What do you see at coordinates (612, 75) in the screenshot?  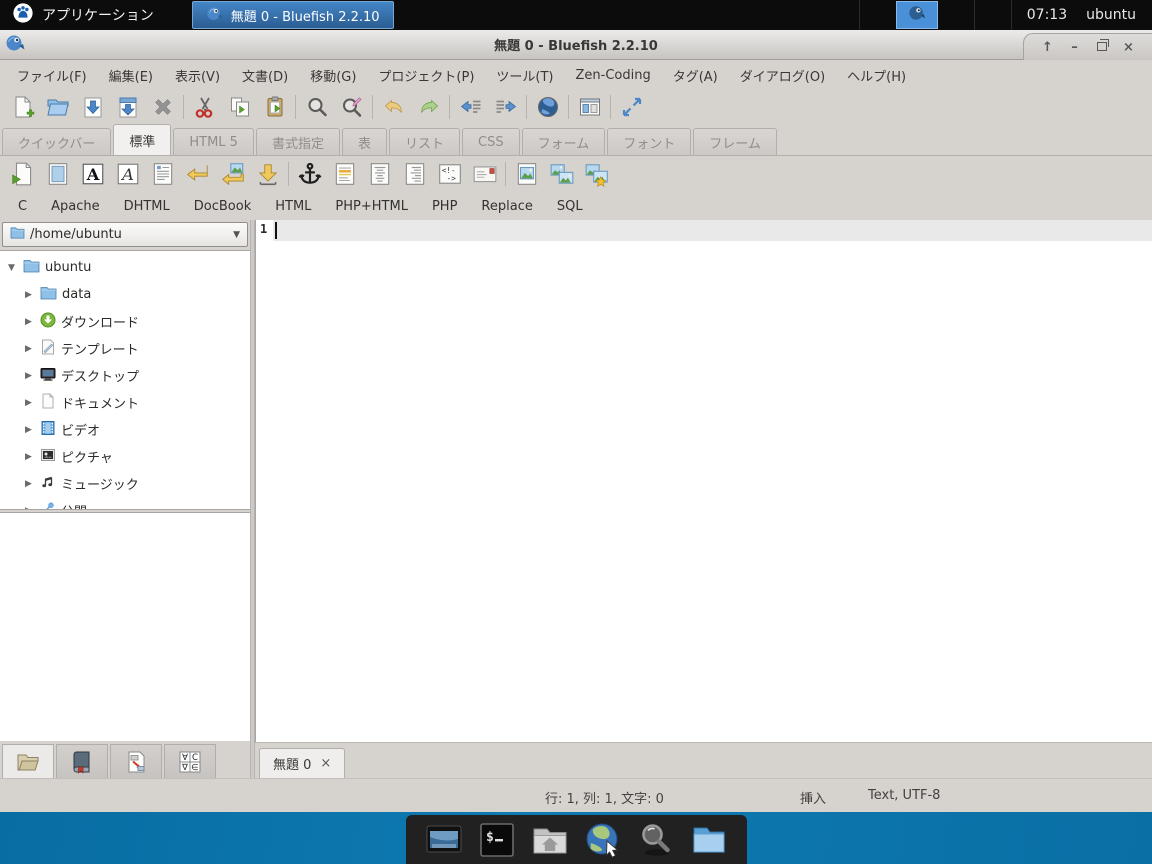 I see `menu-zencoding: Zen-Coding` at bounding box center [612, 75].